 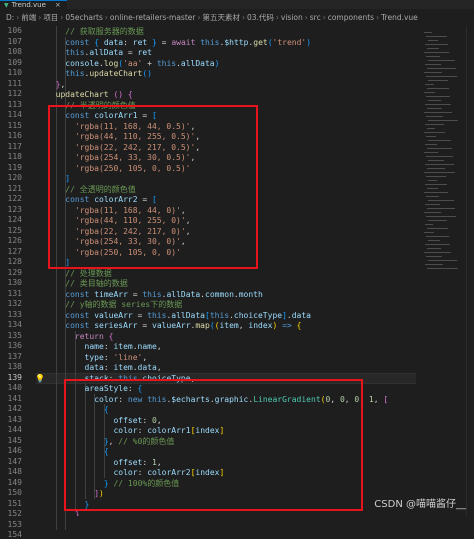 I want to click on line-number: 132, so click(x=14, y=303).